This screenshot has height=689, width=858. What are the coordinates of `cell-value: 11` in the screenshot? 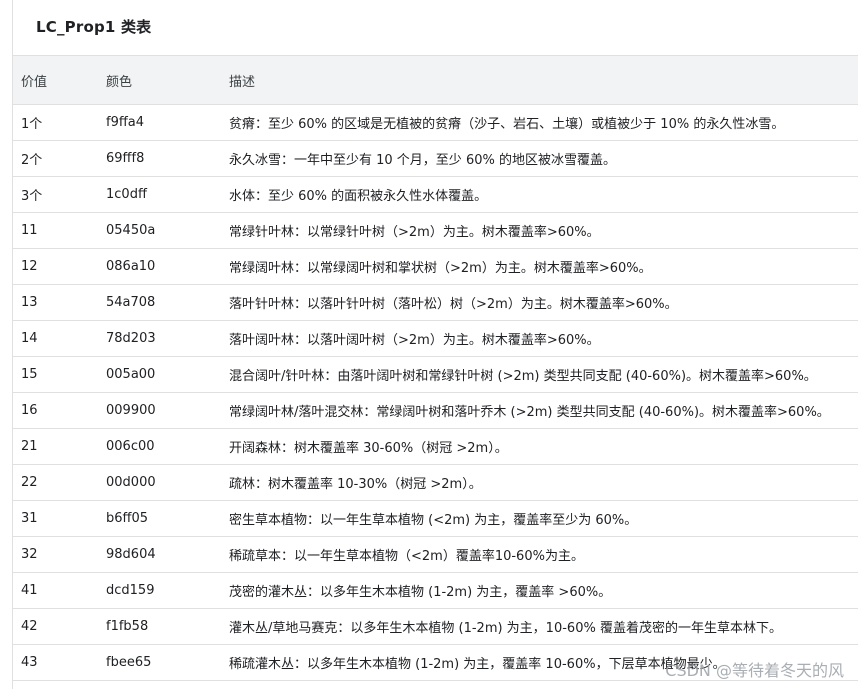 It's located at (59, 230).